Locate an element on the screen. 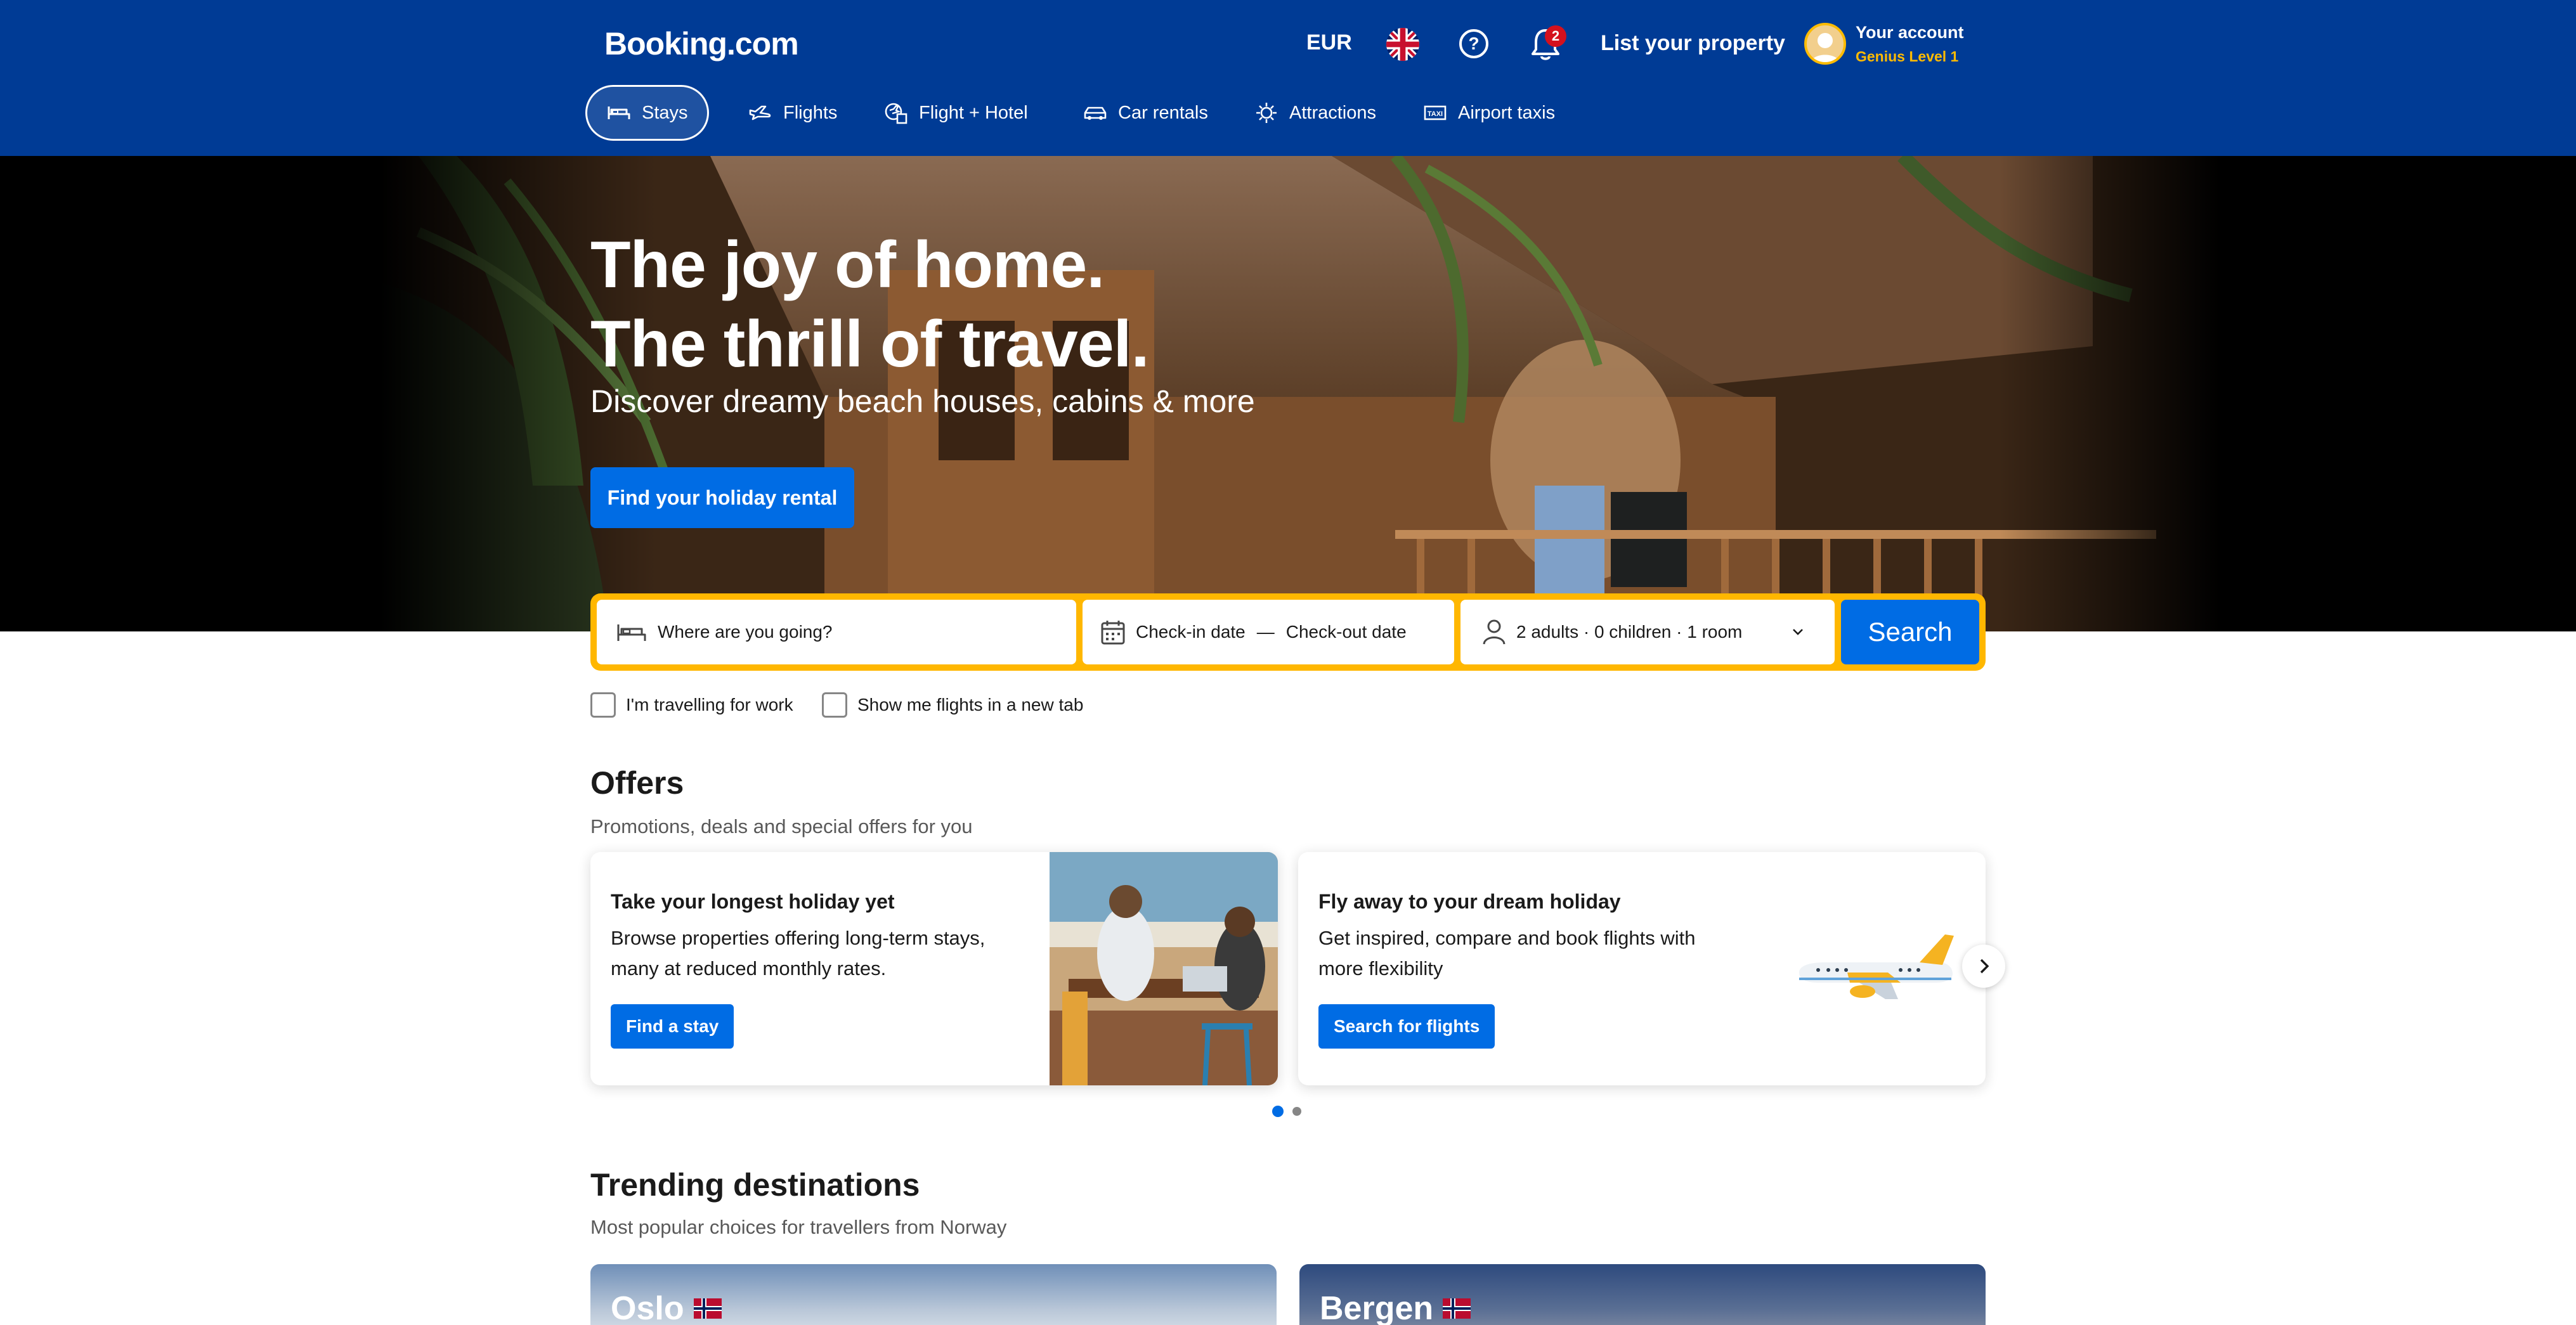 Image resolution: width=2576 pixels, height=1325 pixels. destination-label: Bergen is located at coordinates (1377, 1308).